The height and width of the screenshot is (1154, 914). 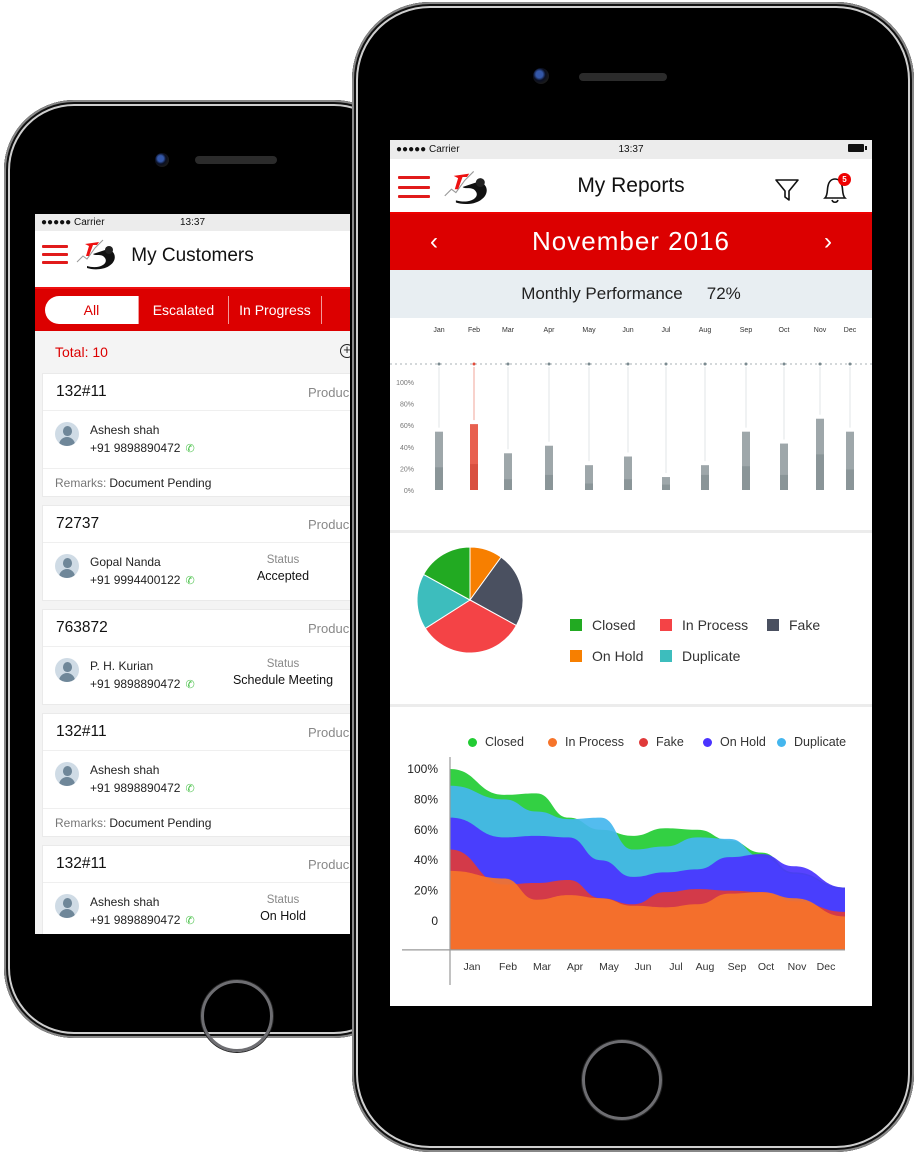 What do you see at coordinates (81, 822) in the screenshot?
I see `remarks-label: Remarks:` at bounding box center [81, 822].